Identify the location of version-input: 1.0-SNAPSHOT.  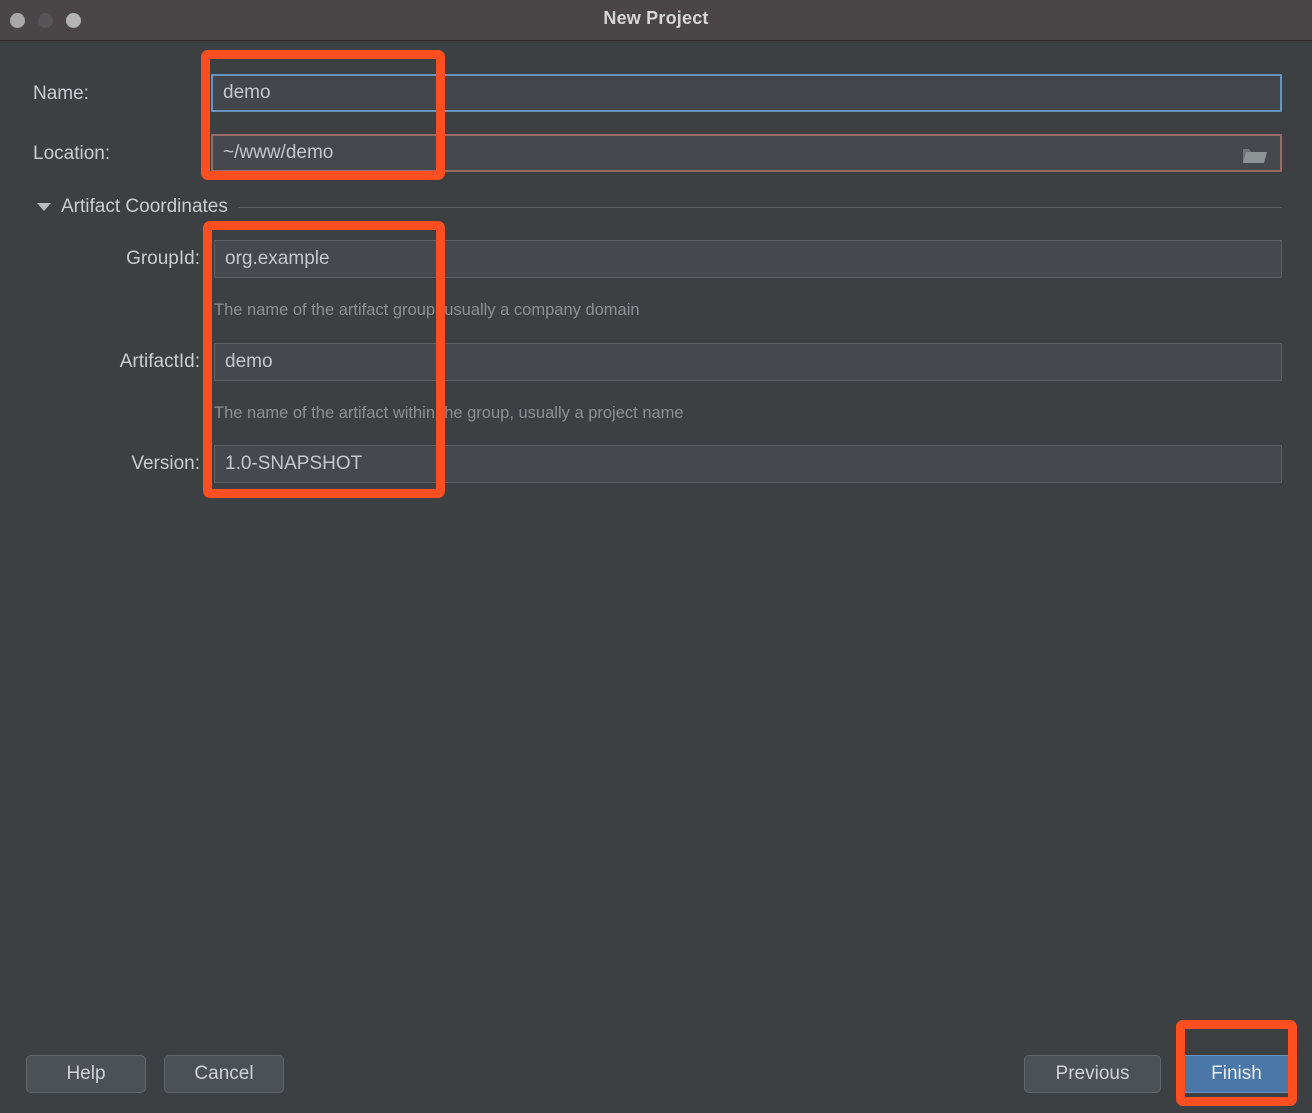
(748, 464).